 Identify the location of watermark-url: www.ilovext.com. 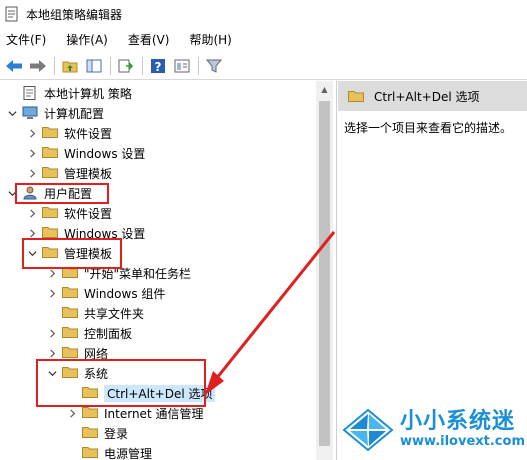
(462, 441).